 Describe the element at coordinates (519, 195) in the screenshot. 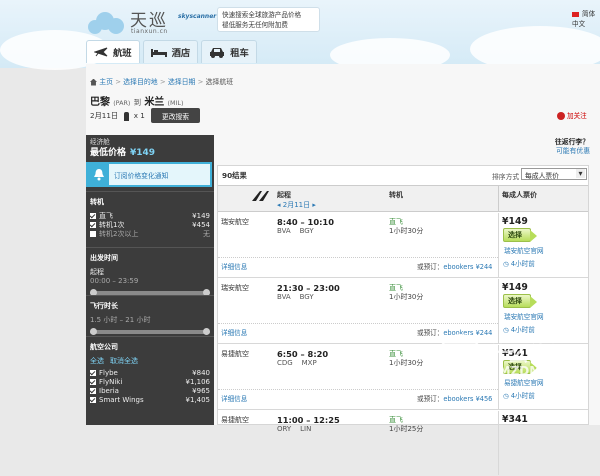

I see `header-price: 每成人票价` at that location.